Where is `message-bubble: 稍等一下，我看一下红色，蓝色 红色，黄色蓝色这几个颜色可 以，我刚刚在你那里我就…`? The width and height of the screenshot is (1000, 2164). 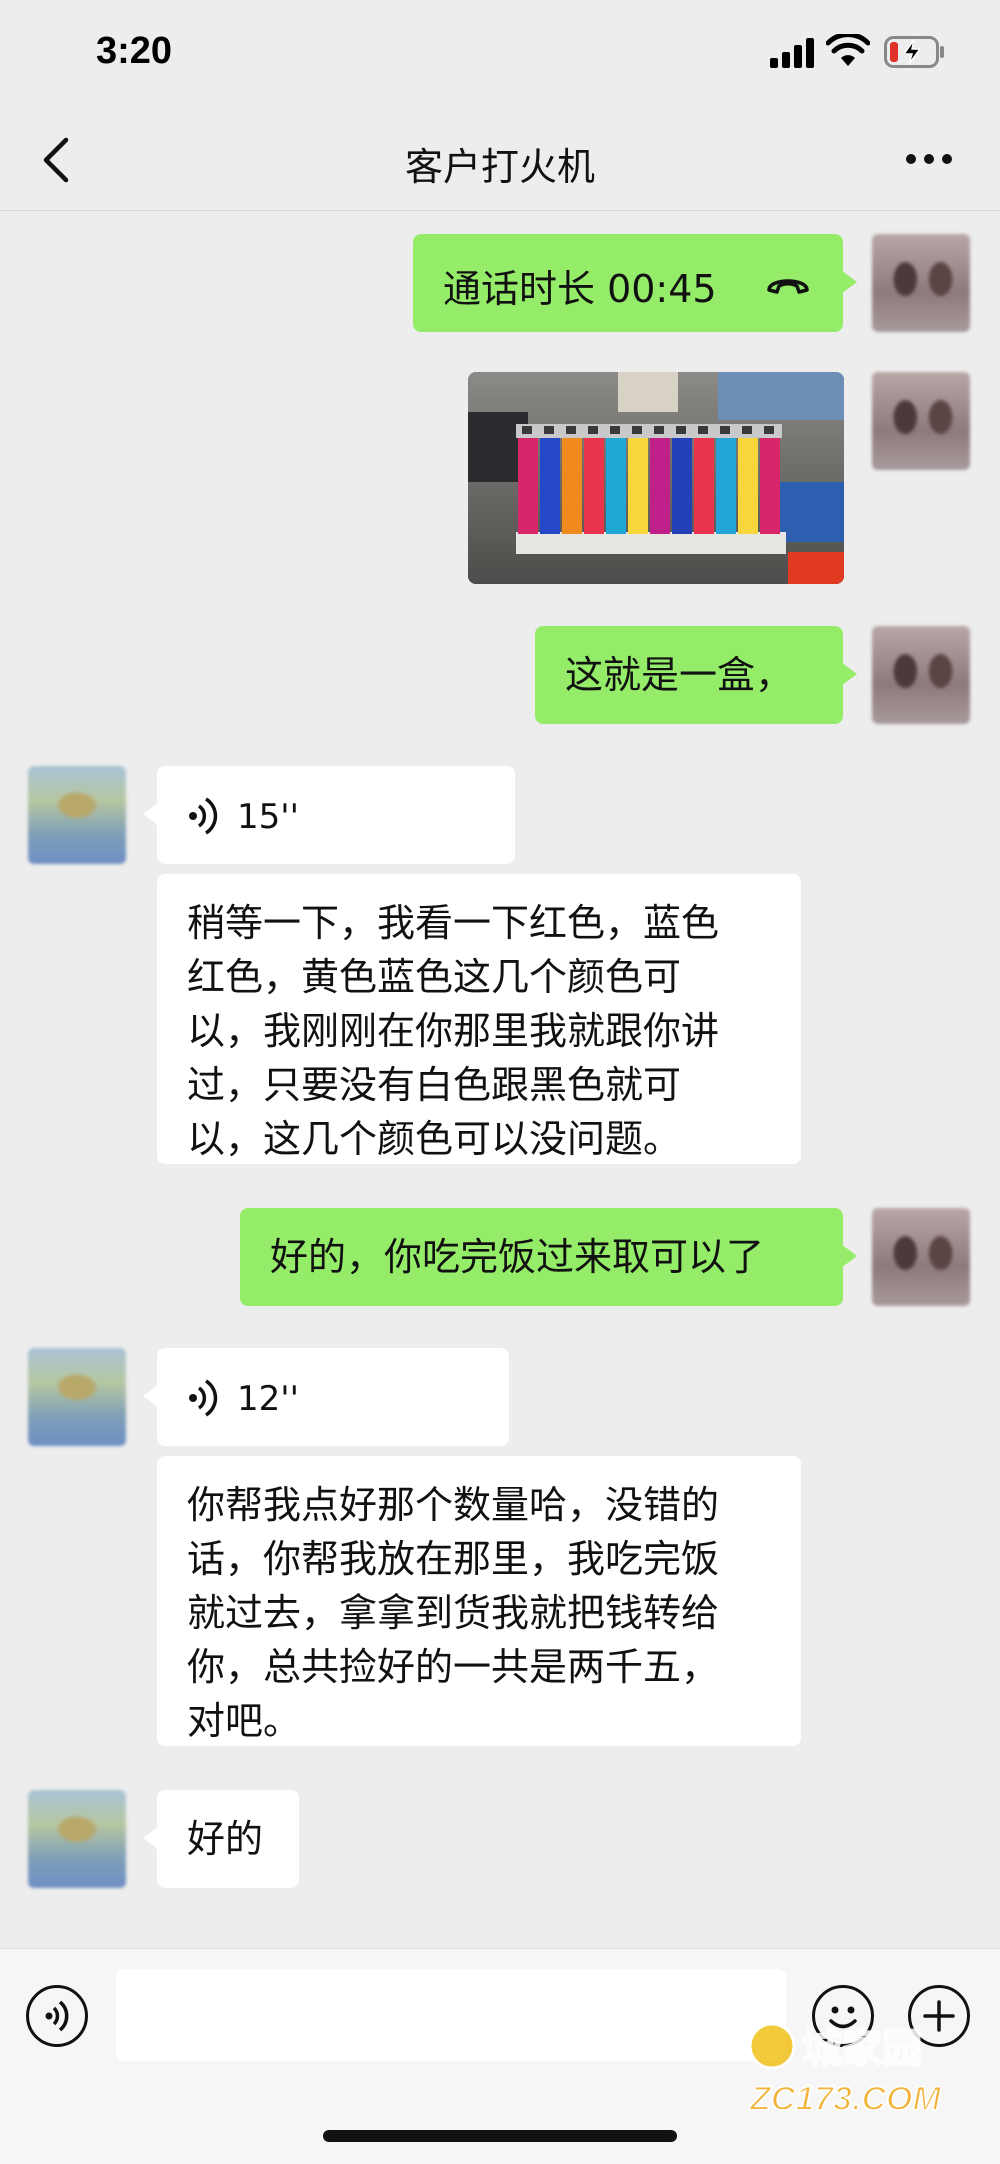 message-bubble: 稍等一下，我看一下红色，蓝色 红色，黄色蓝色这几个颜色可 以，我刚刚在你那里我就… is located at coordinates (479, 1019).